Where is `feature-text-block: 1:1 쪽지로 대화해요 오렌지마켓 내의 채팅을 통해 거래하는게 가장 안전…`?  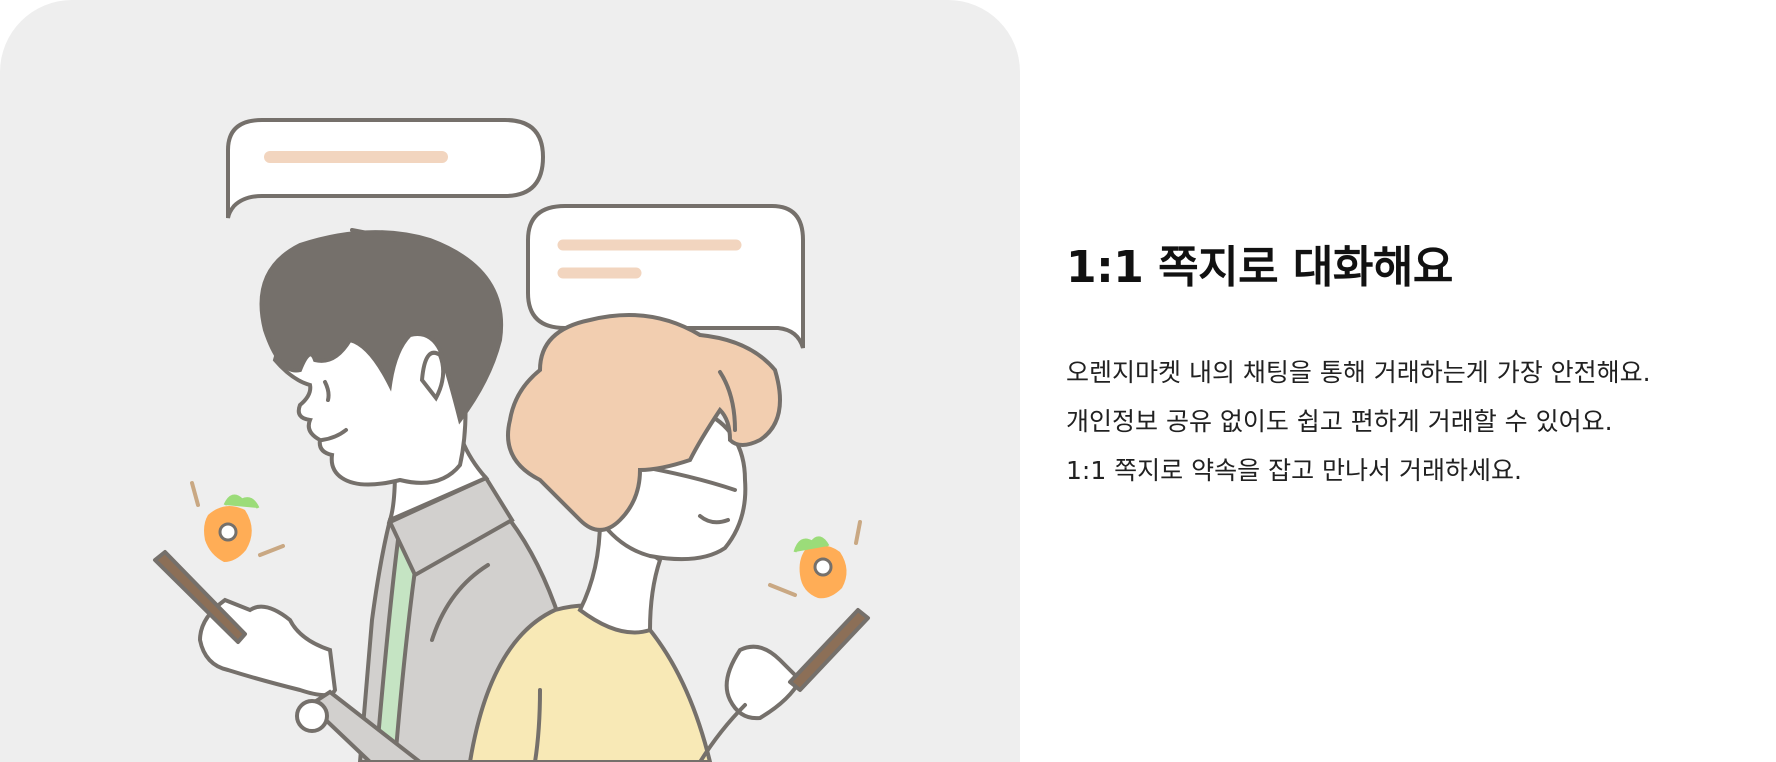
feature-text-block: 1:1 쪽지로 대화해요 오렌지마켓 내의 채팅을 통해 거래하는게 가장 안전… is located at coordinates (1411, 366).